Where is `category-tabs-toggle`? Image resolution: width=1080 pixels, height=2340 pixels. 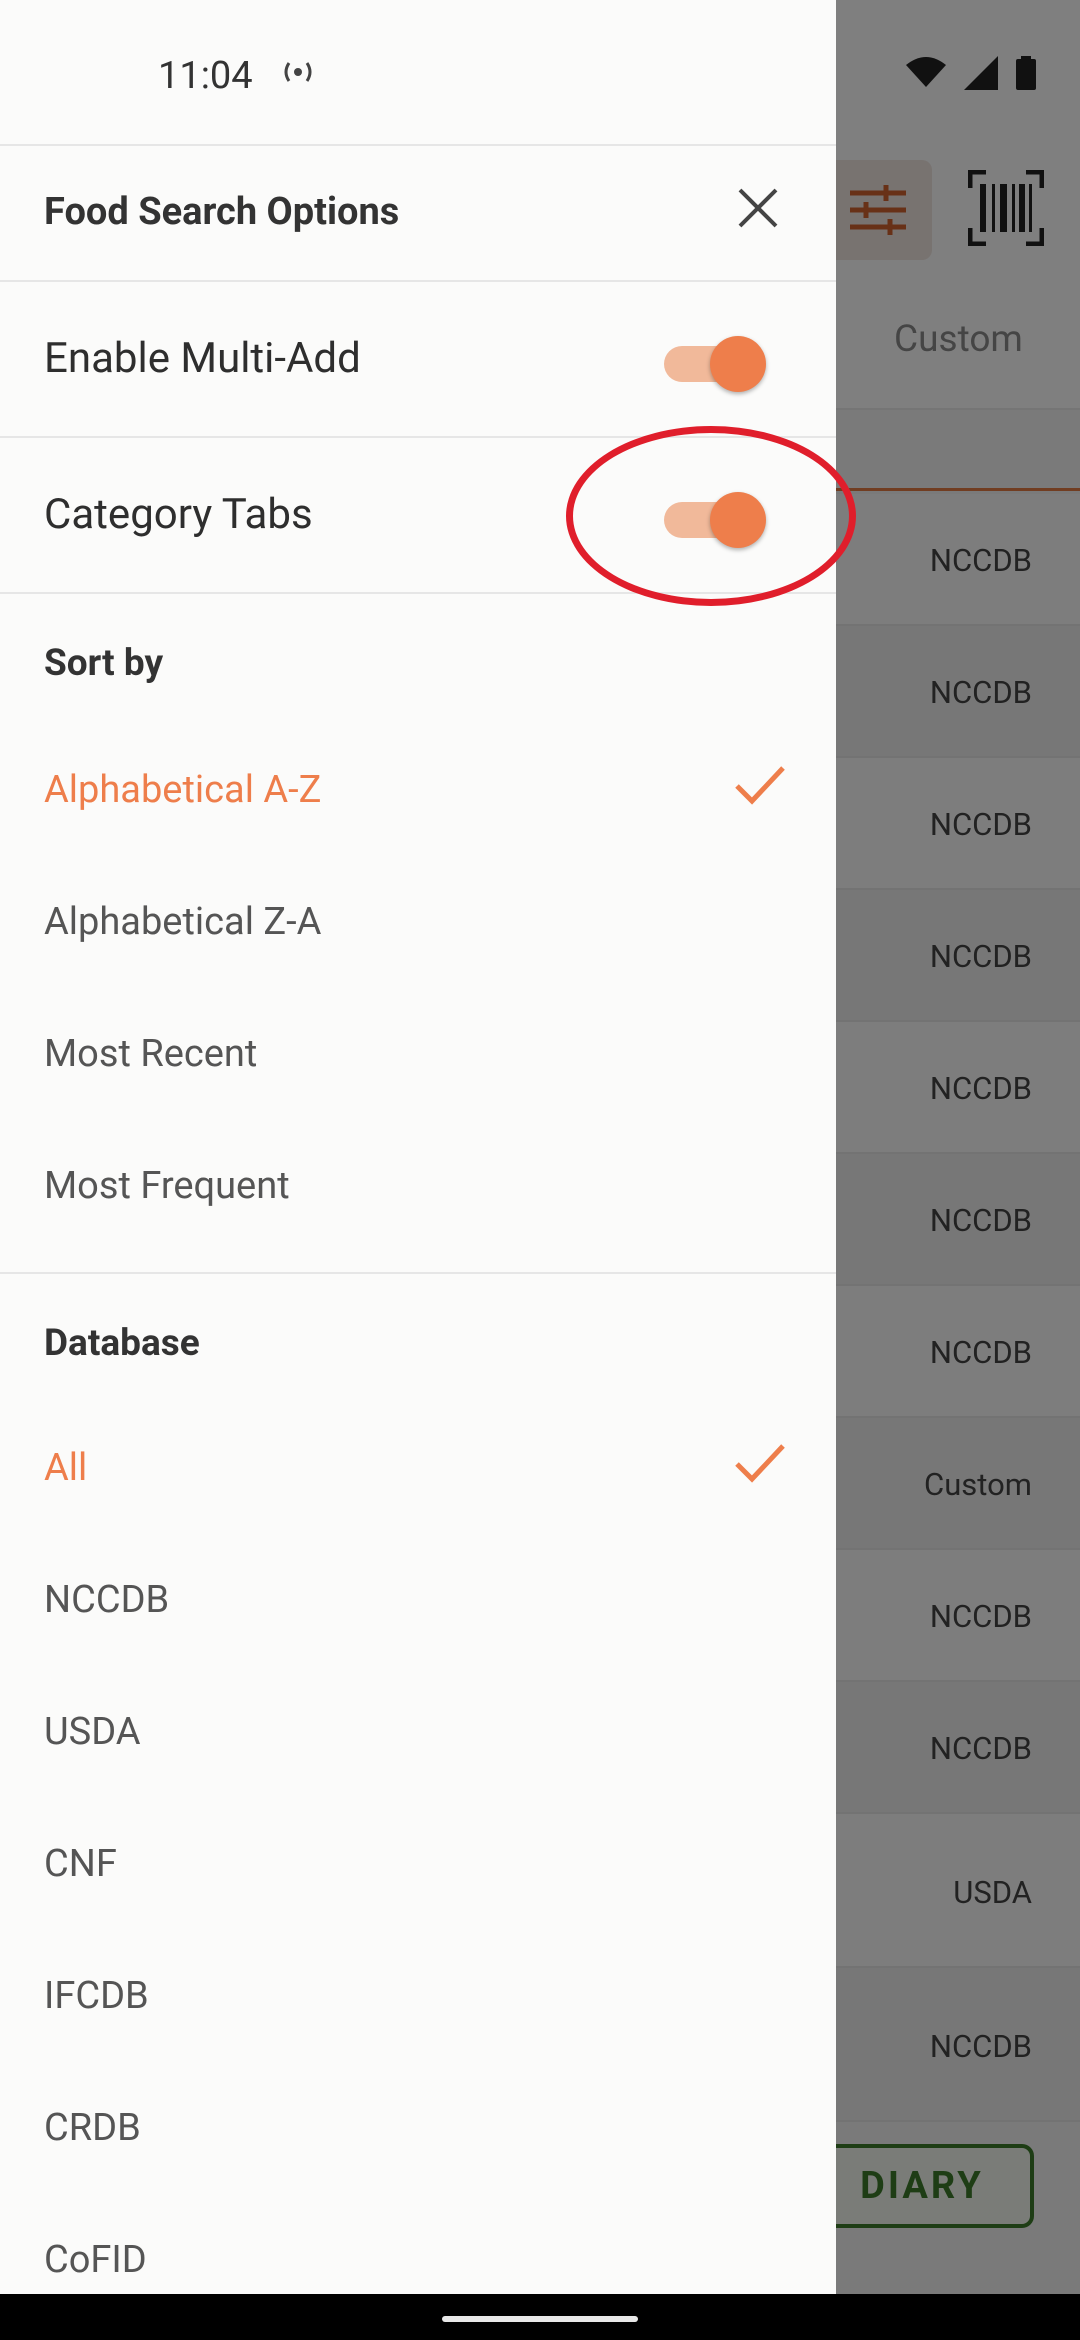
category-tabs-toggle is located at coordinates (718, 517).